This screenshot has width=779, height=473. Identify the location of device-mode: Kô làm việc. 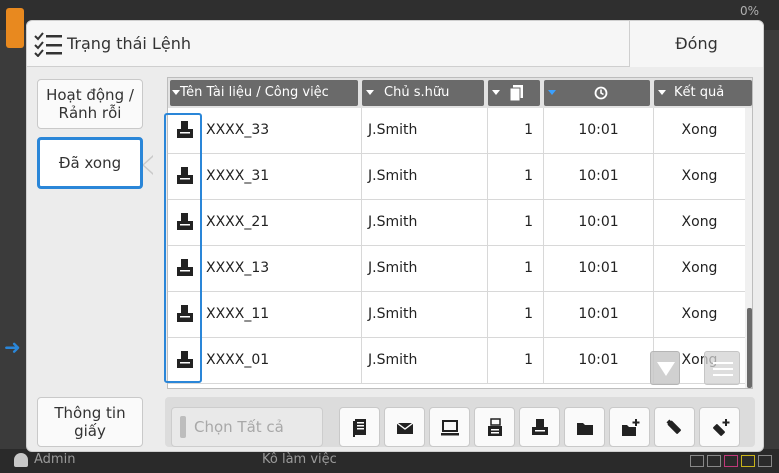
(299, 459).